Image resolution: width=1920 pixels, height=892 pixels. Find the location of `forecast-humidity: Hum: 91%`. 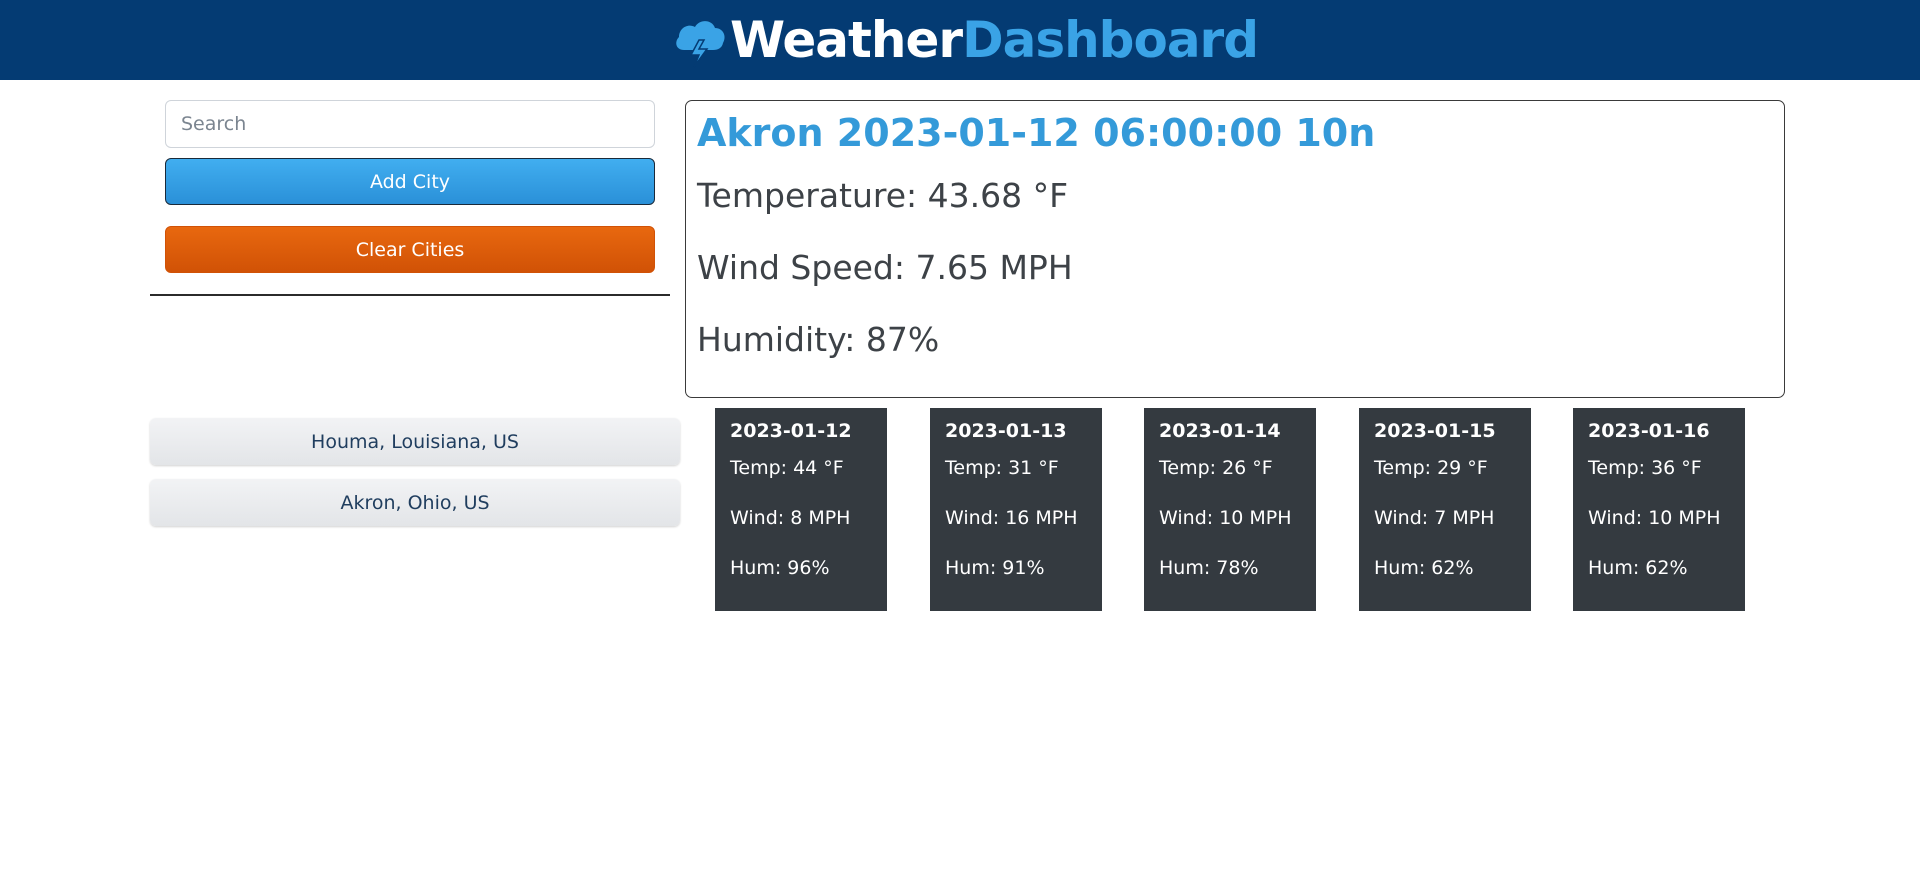

forecast-humidity: Hum: 91% is located at coordinates (995, 568).